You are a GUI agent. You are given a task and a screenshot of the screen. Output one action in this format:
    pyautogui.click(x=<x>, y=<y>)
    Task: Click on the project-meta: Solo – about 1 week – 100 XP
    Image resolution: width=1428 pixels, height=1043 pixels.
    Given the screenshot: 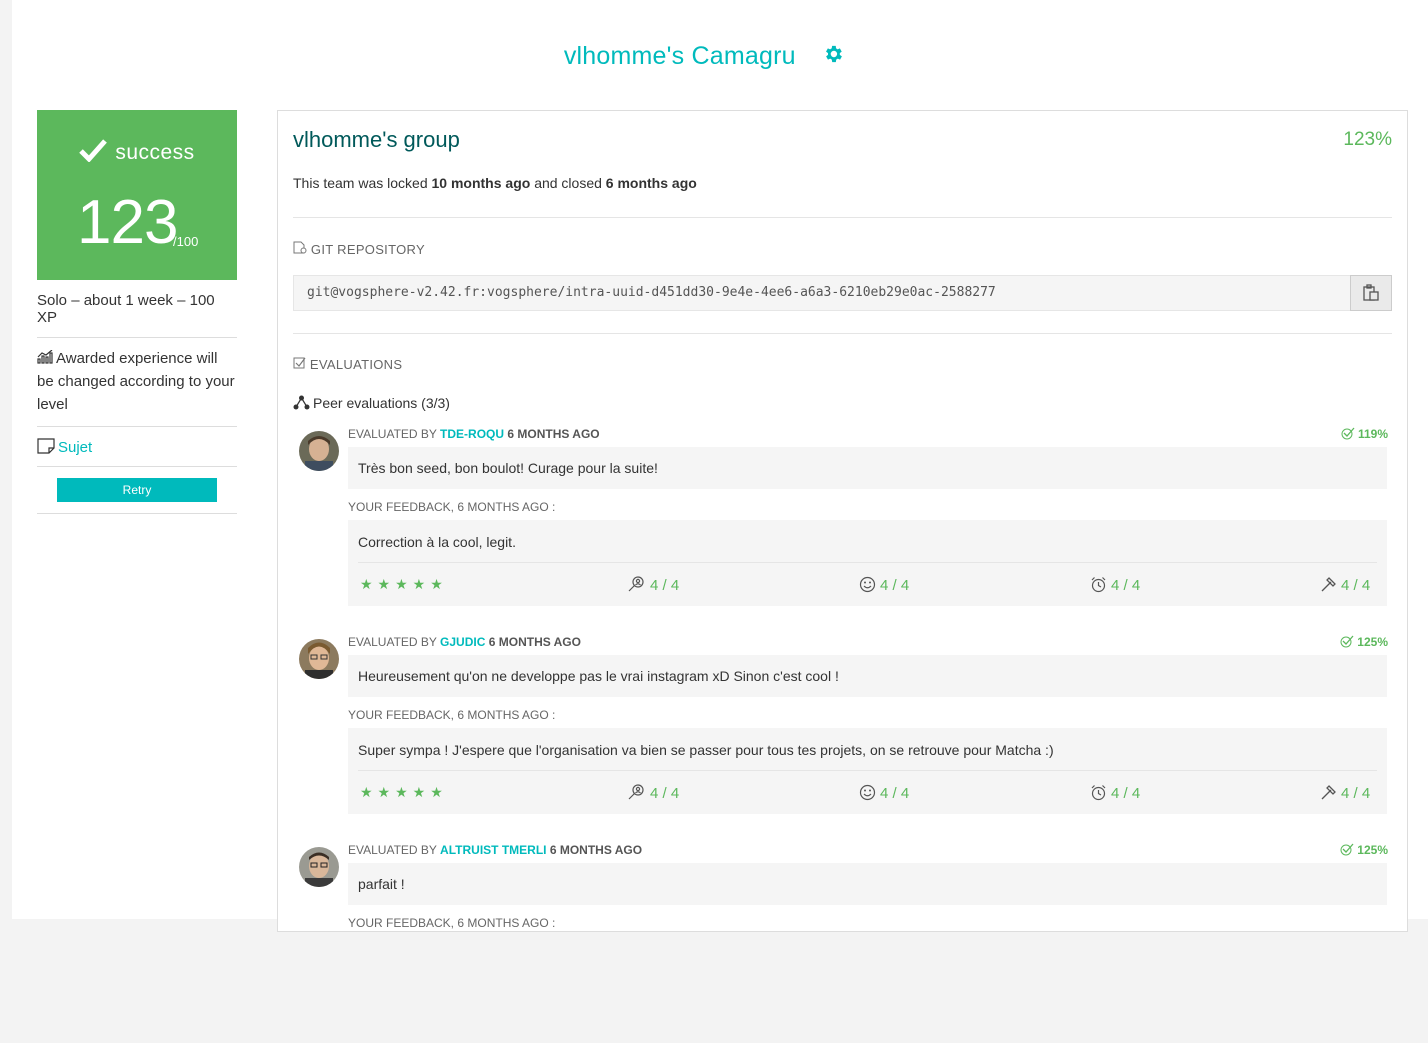 What is the action you would take?
    pyautogui.click(x=137, y=309)
    